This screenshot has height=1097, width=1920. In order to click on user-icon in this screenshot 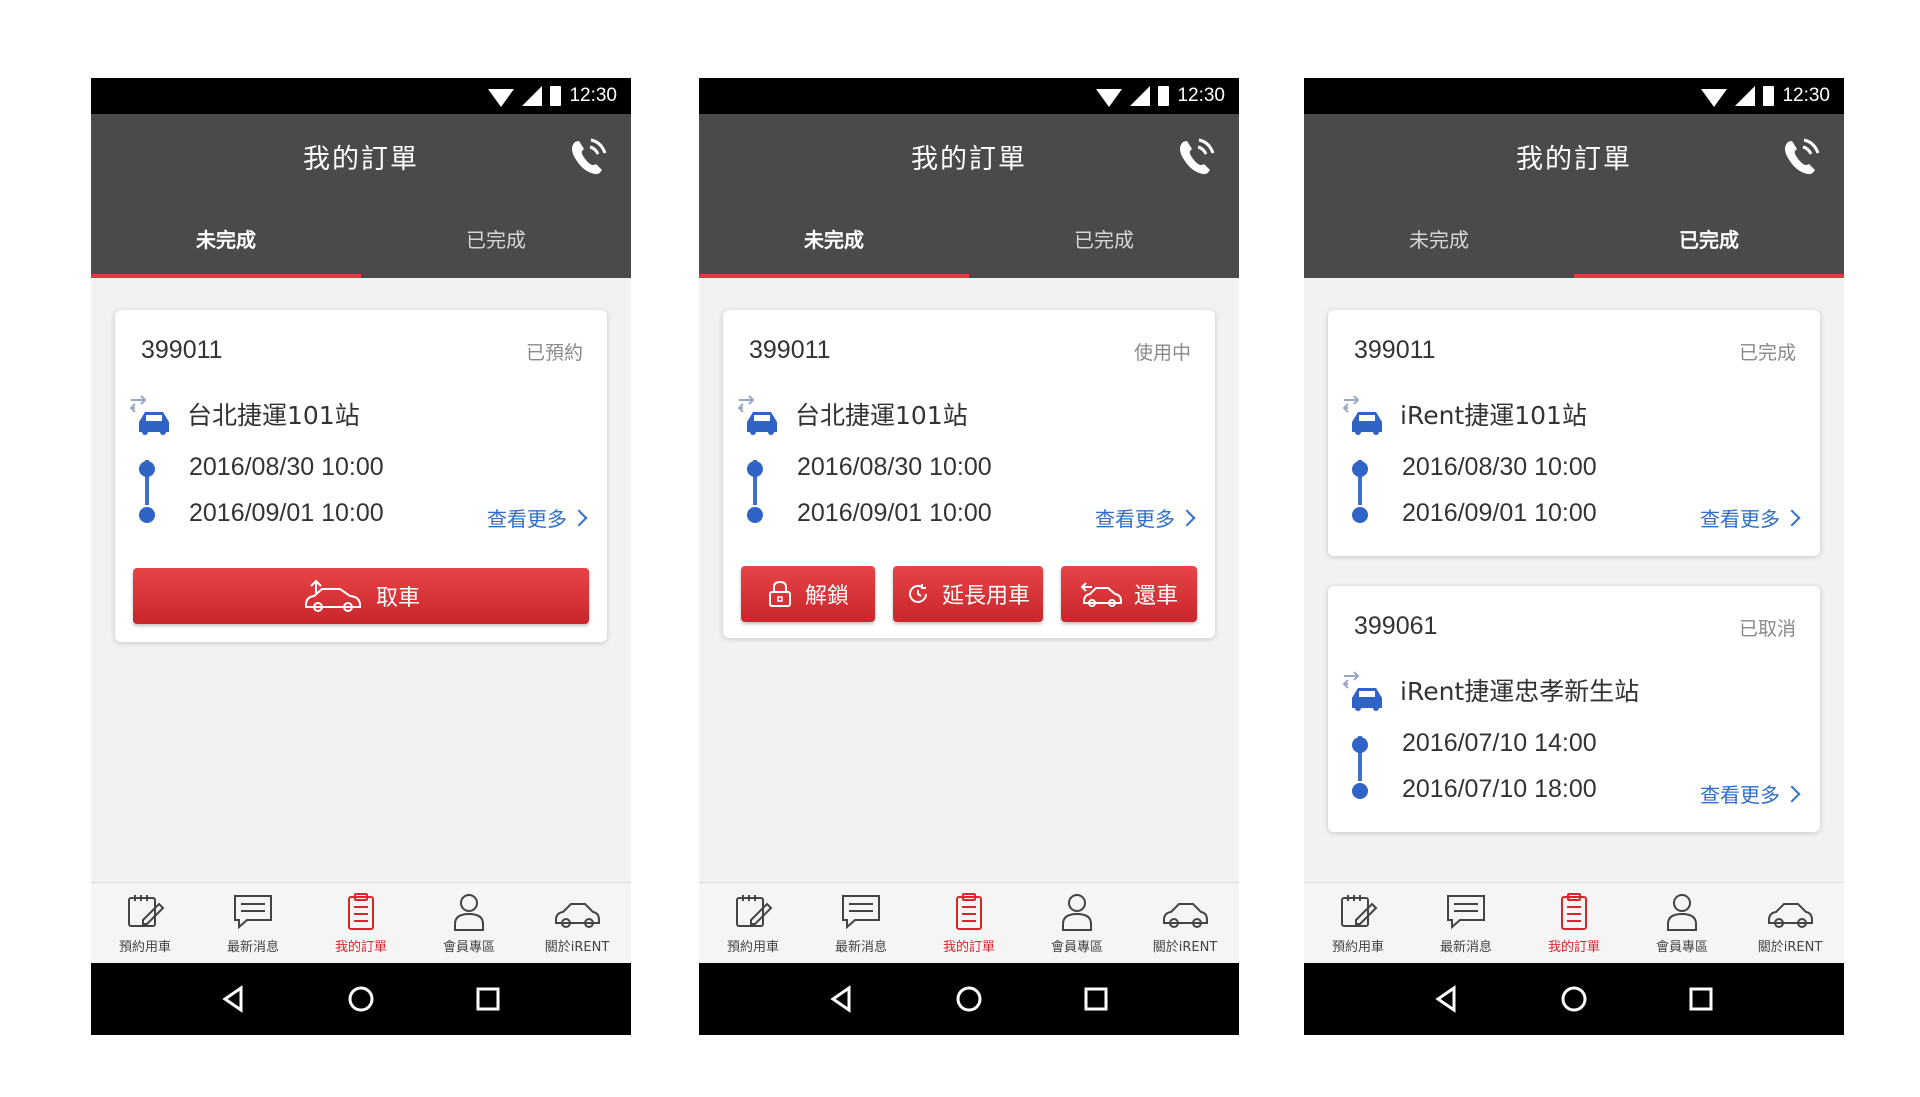, I will do `click(469, 912)`.